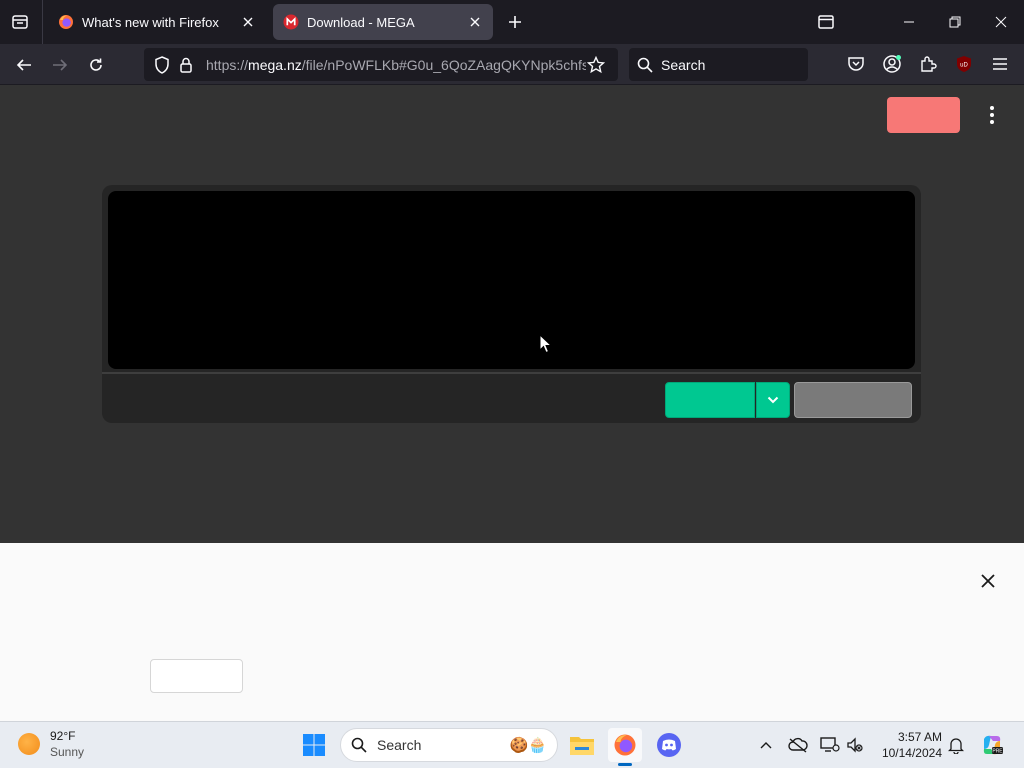  I want to click on monitor-network-icon, so click(830, 744).